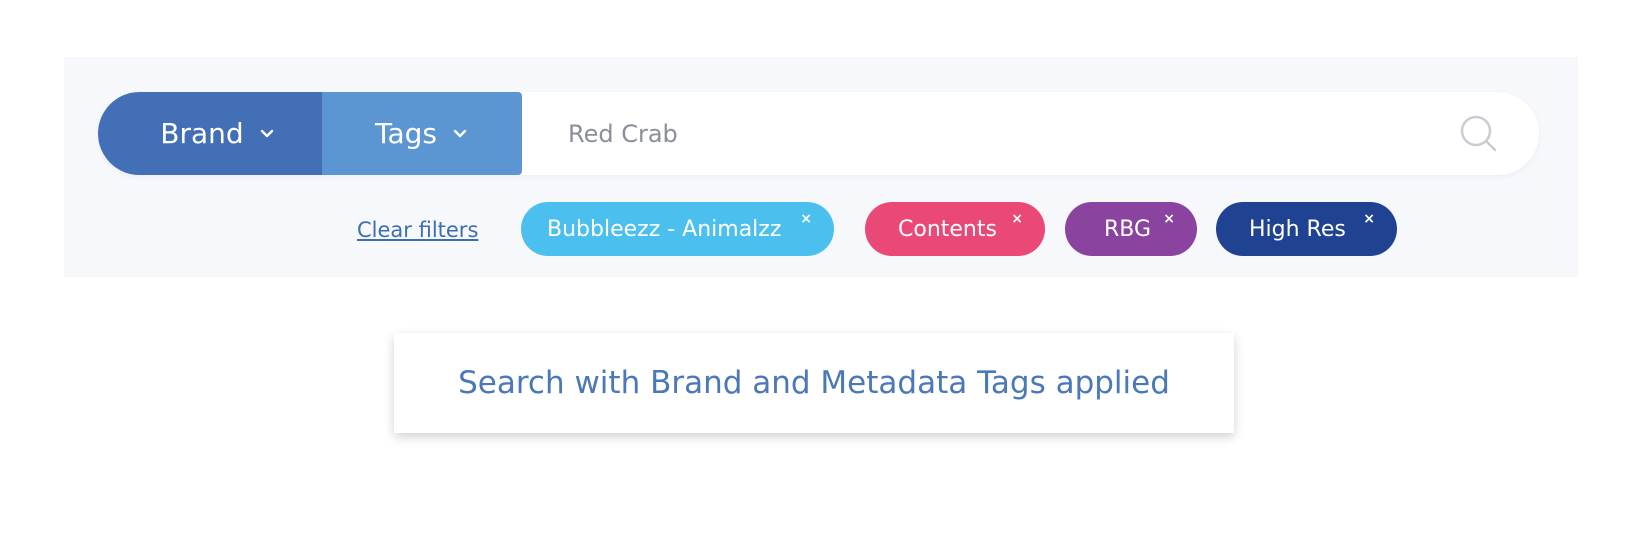 The height and width of the screenshot is (556, 1646). I want to click on filter-chip: Contents ×, so click(955, 229).